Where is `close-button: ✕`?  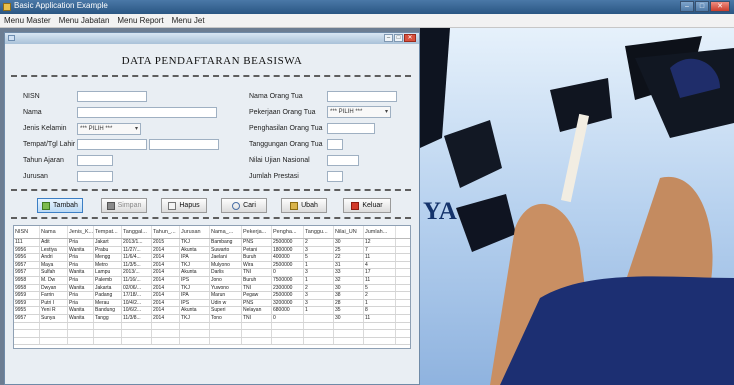
close-button: ✕ is located at coordinates (720, 6).